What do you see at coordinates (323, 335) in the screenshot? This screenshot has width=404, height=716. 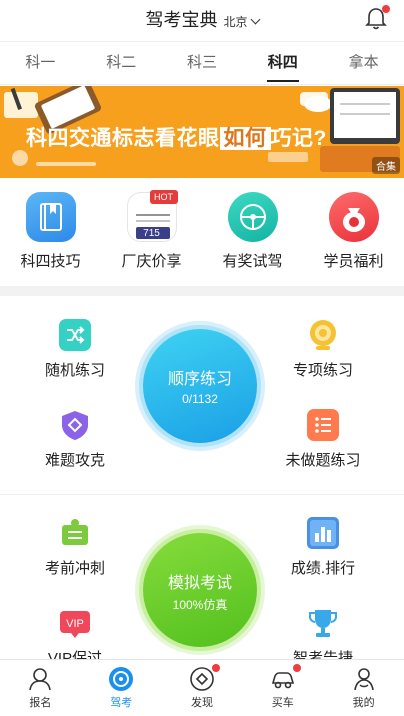 I see `target-icon` at bounding box center [323, 335].